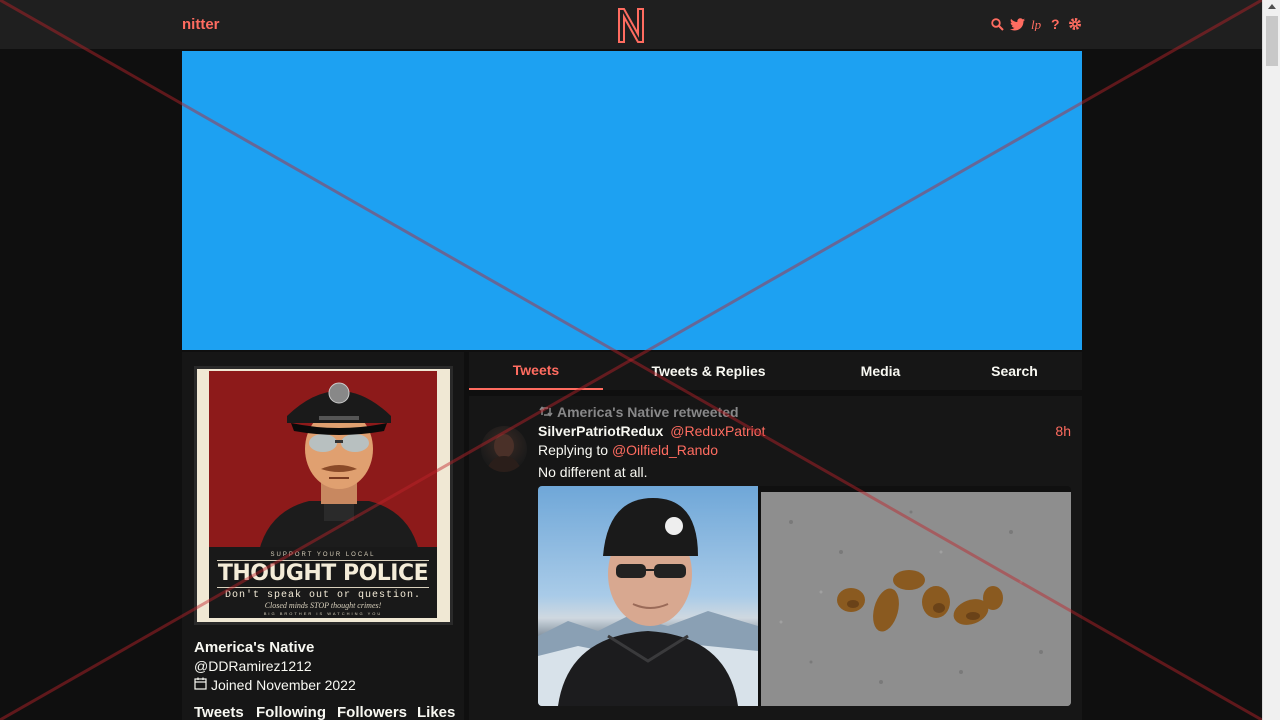  What do you see at coordinates (323, 555) in the screenshot?
I see `poster-top-text: SUPPORT YOUR LOCAL` at bounding box center [323, 555].